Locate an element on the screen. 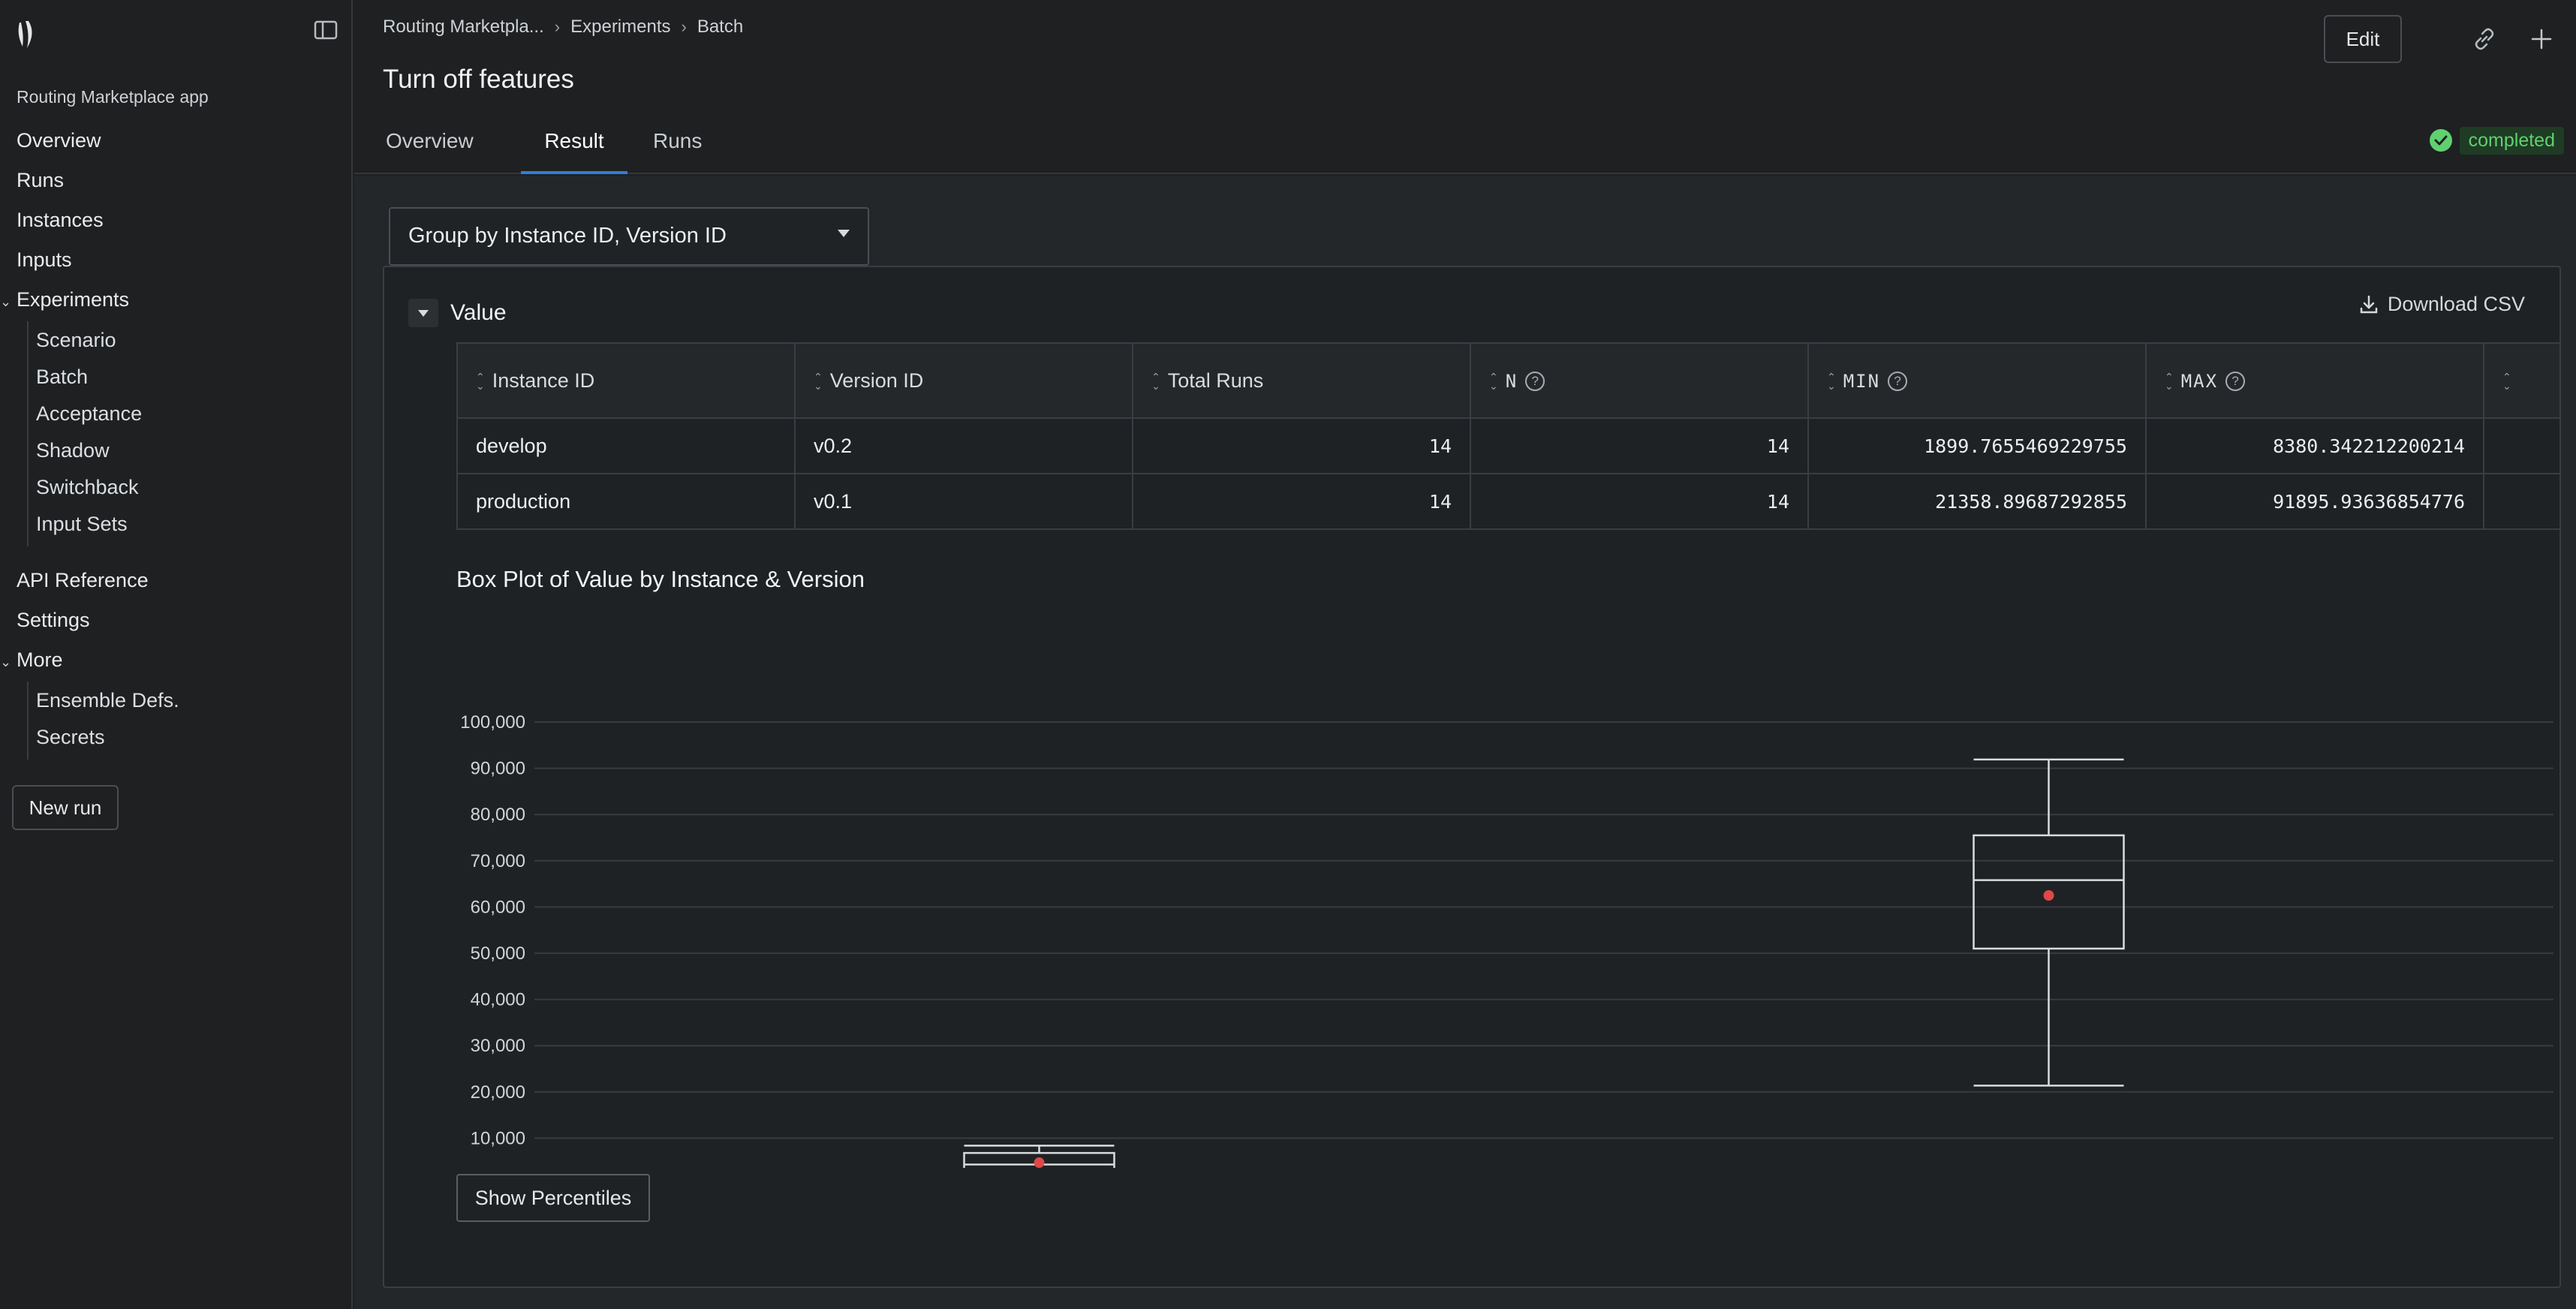  sidebar-item-shadow: Shadow is located at coordinates (73, 451).